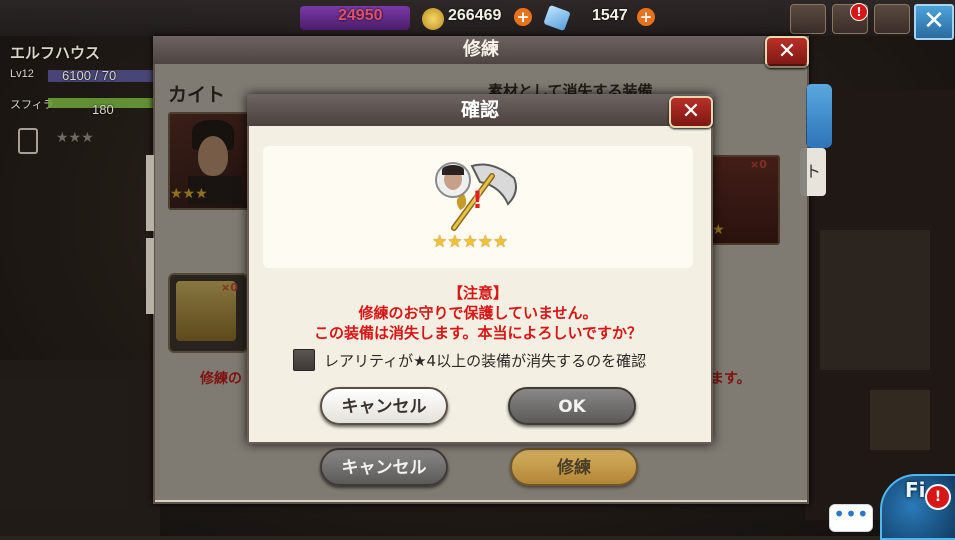 The width and height of the screenshot is (955, 540). Describe the element at coordinates (478, 313) in the screenshot. I see `notice-line-1: 修練のお守りで保護していません。` at that location.